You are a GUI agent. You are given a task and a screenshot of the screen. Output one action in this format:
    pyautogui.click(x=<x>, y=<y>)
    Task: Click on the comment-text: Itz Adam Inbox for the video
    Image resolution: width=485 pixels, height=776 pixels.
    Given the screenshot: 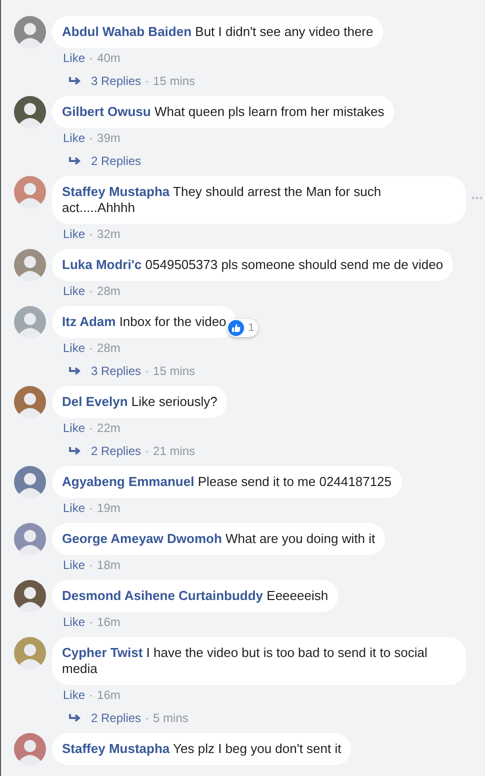 What is the action you would take?
    pyautogui.click(x=144, y=322)
    